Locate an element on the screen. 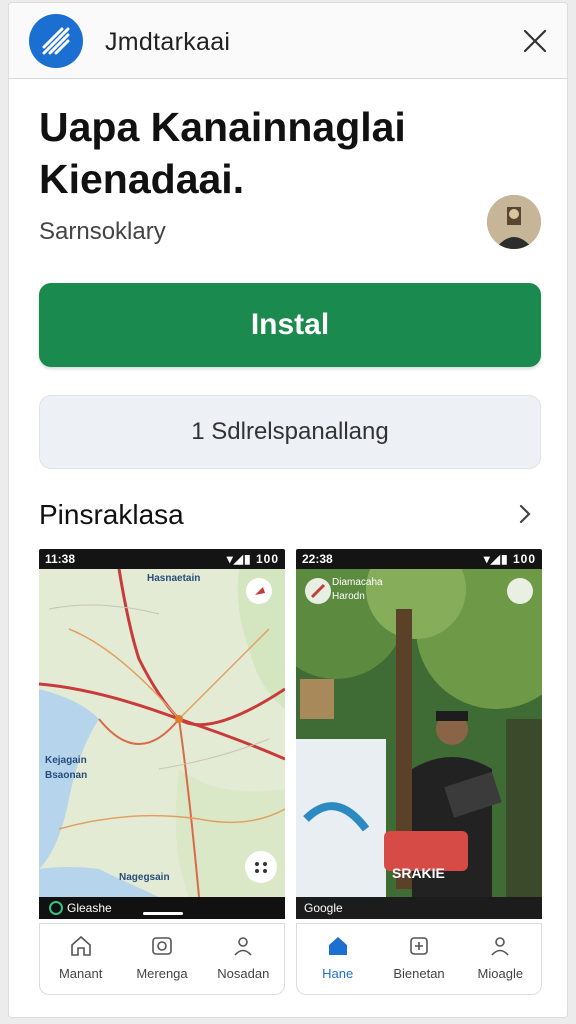  bottom-nav: Hane Bienetan Mioagle is located at coordinates (419, 959).